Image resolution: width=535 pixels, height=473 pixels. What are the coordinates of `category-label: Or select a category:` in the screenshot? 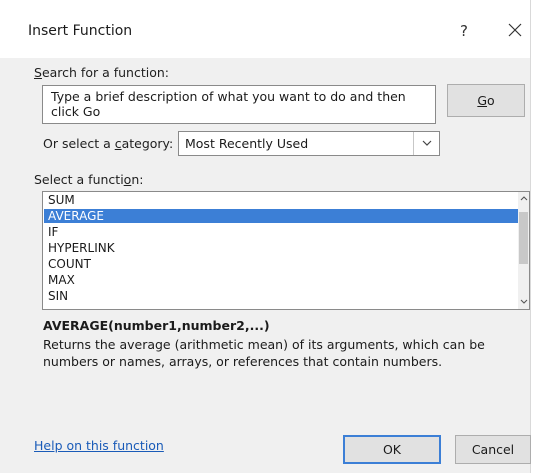 It's located at (108, 143).